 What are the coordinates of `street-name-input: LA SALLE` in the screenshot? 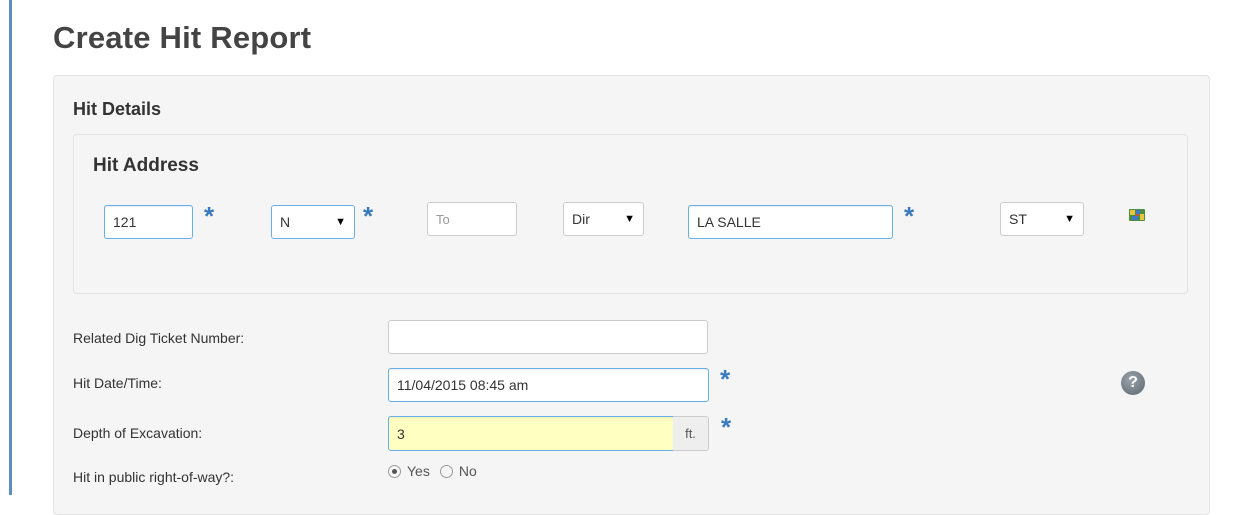 It's located at (790, 222).